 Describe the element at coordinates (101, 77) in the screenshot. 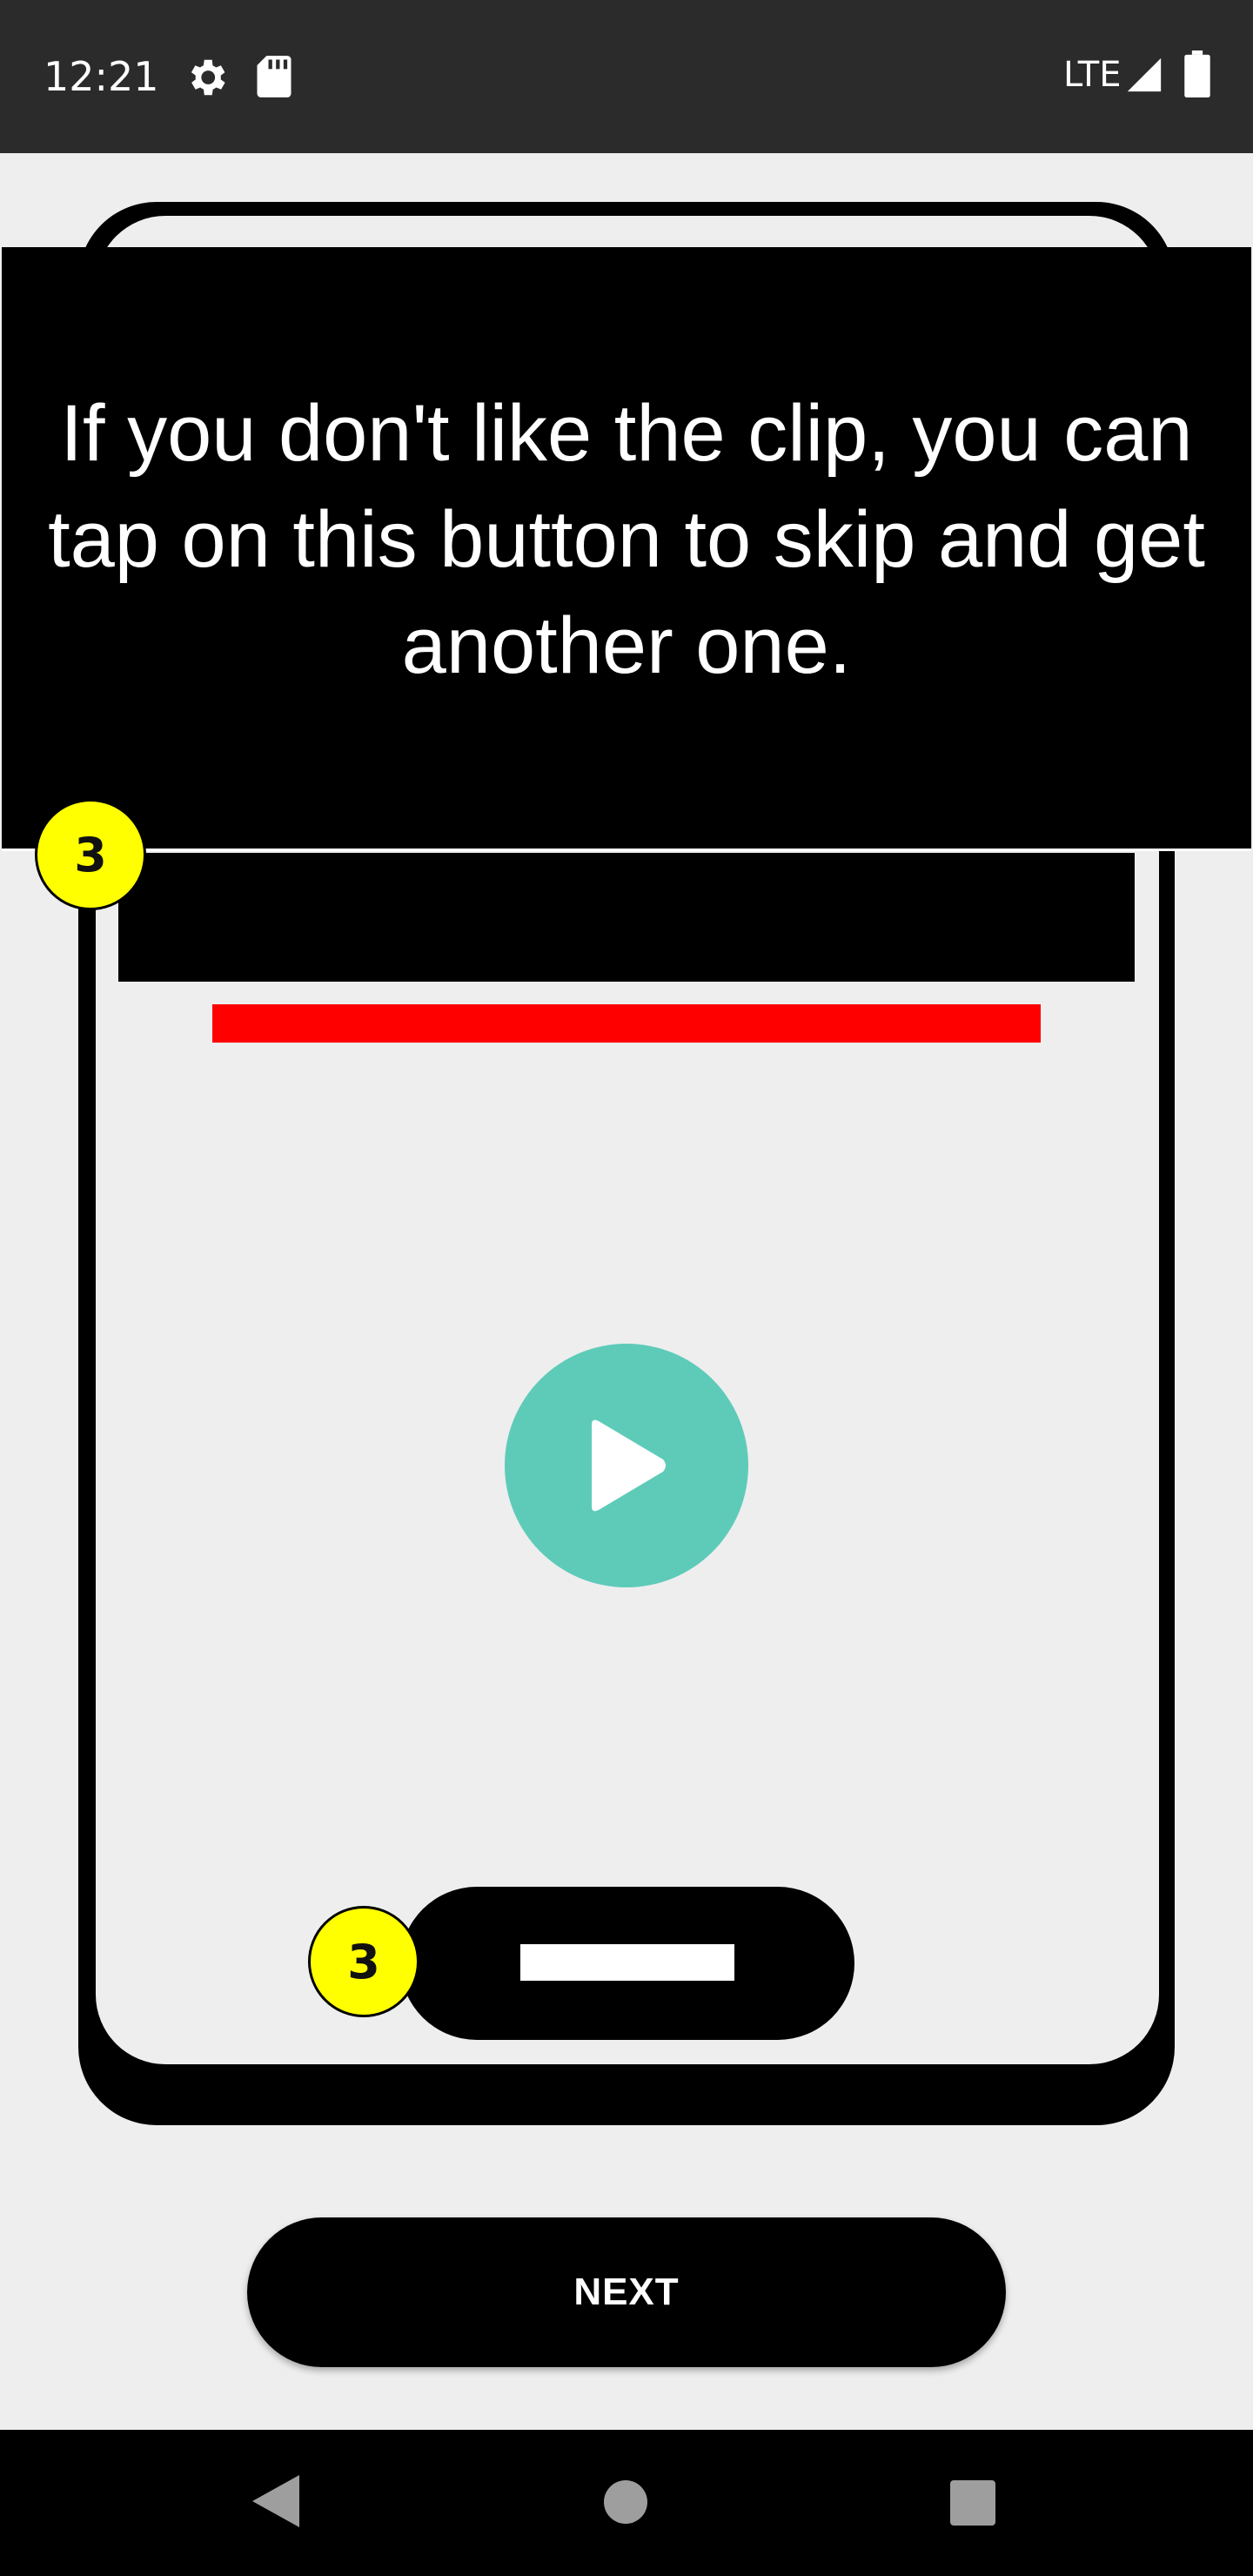

I see `status-time: 12:21` at that location.